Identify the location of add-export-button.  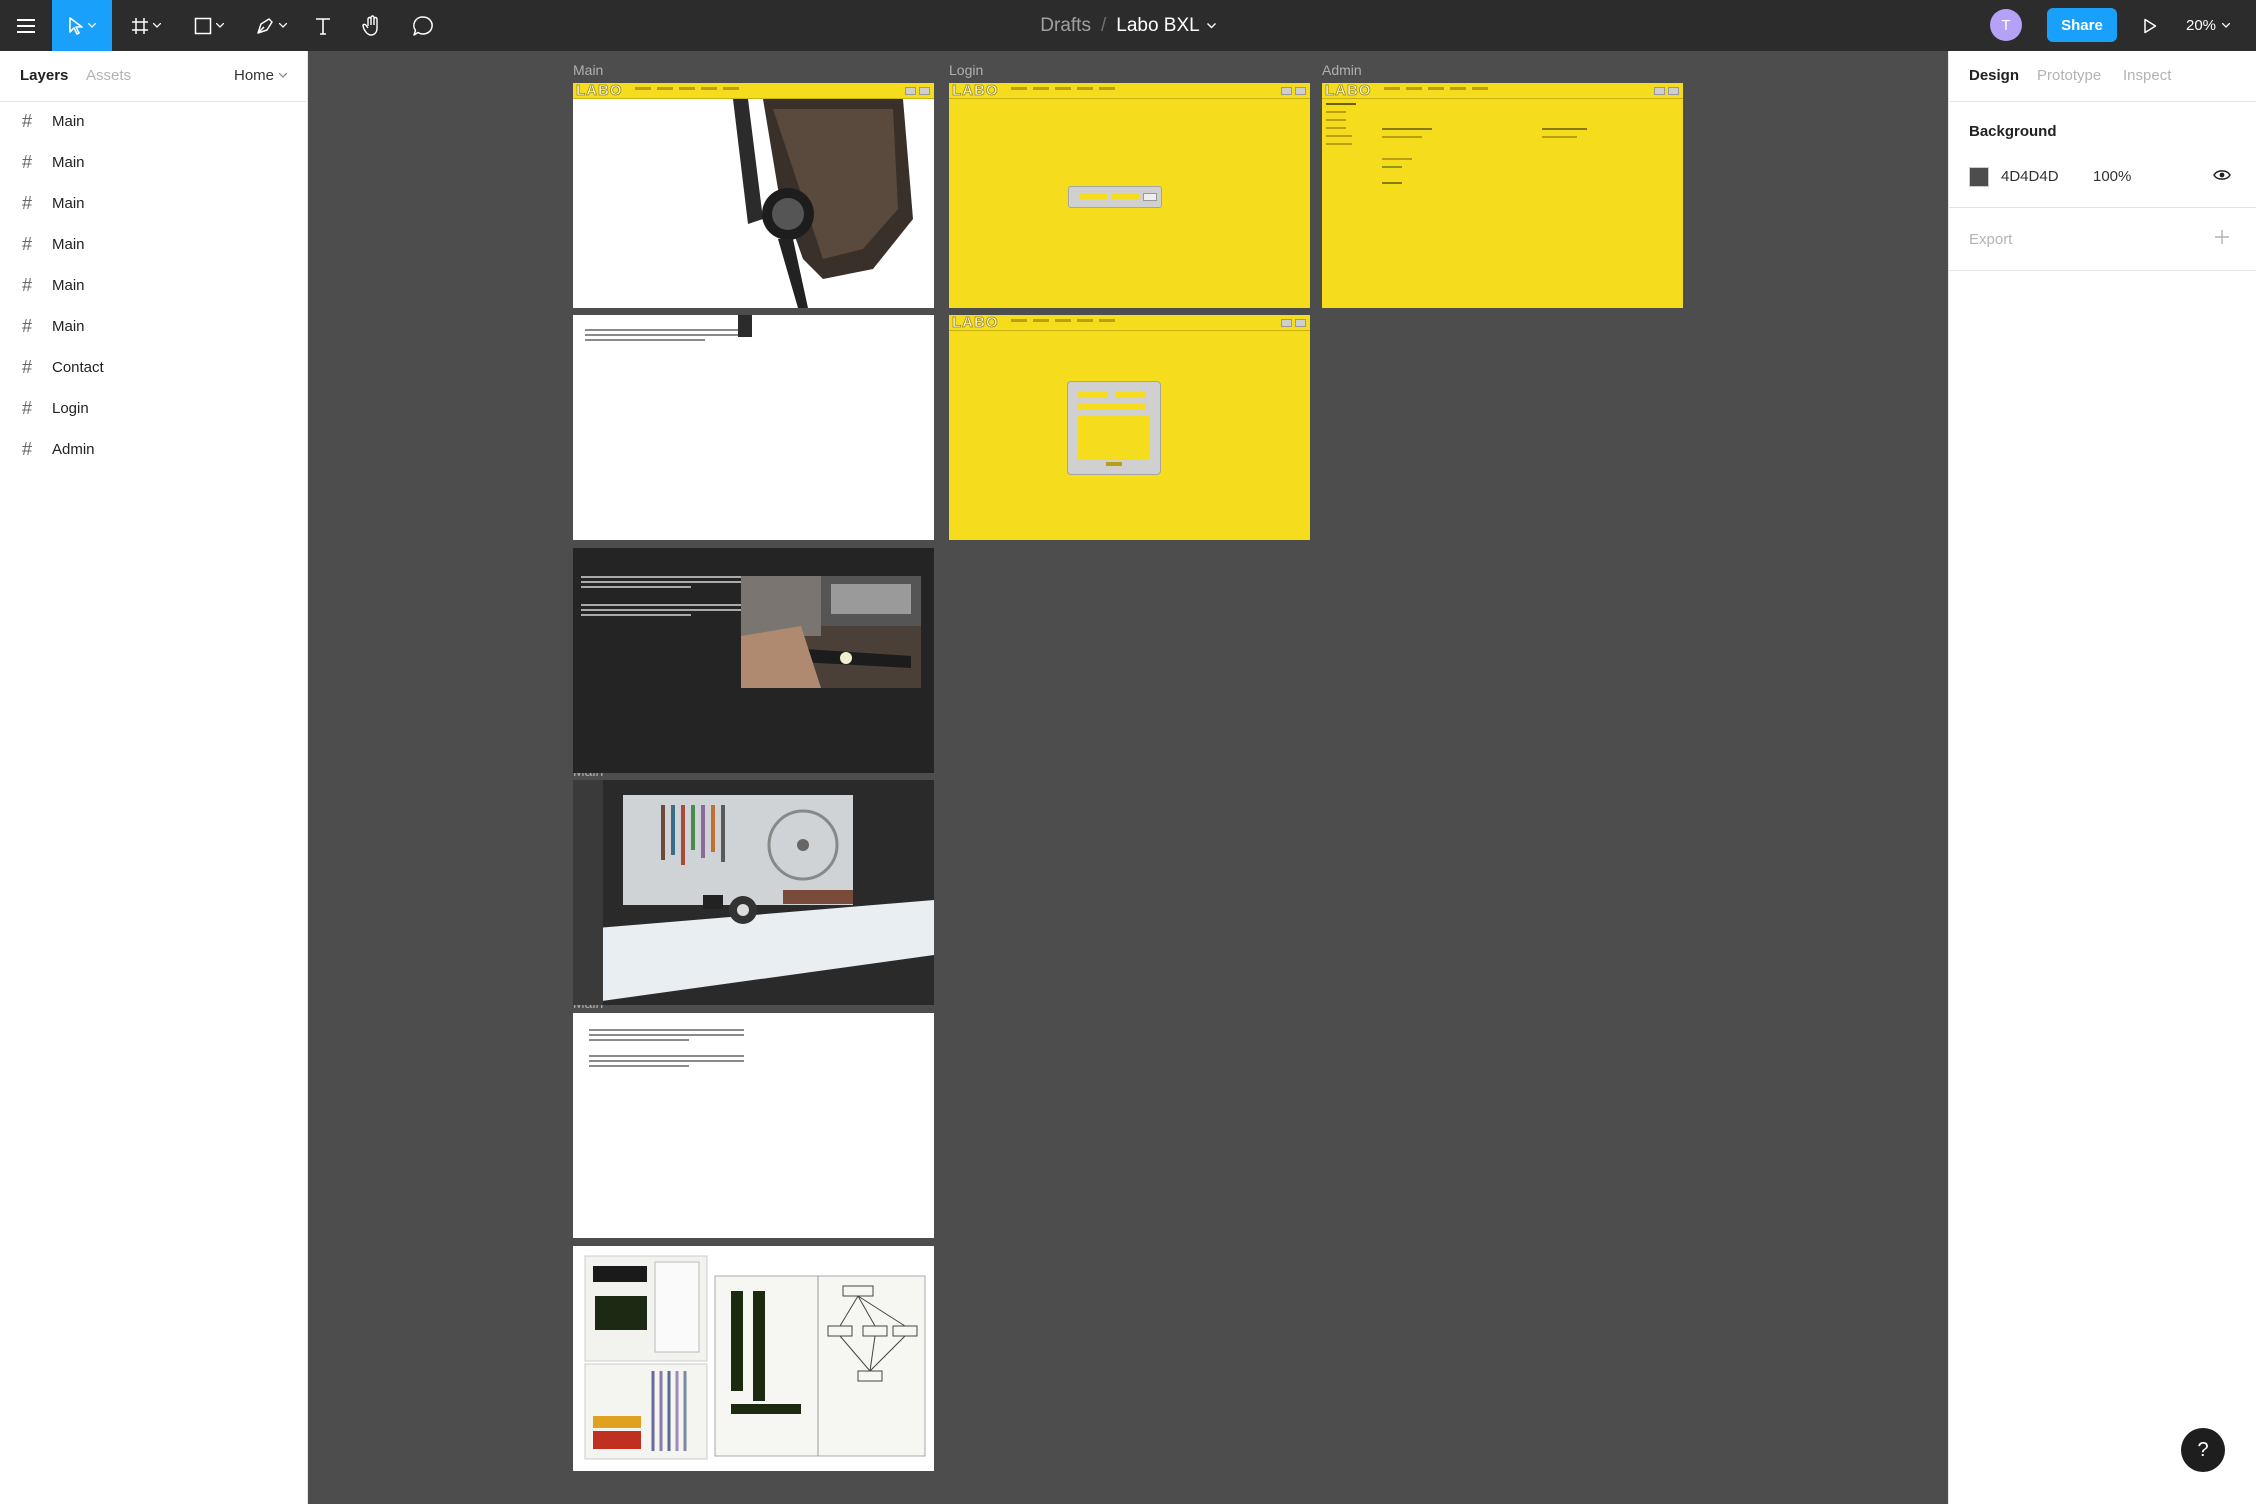
(2222, 238).